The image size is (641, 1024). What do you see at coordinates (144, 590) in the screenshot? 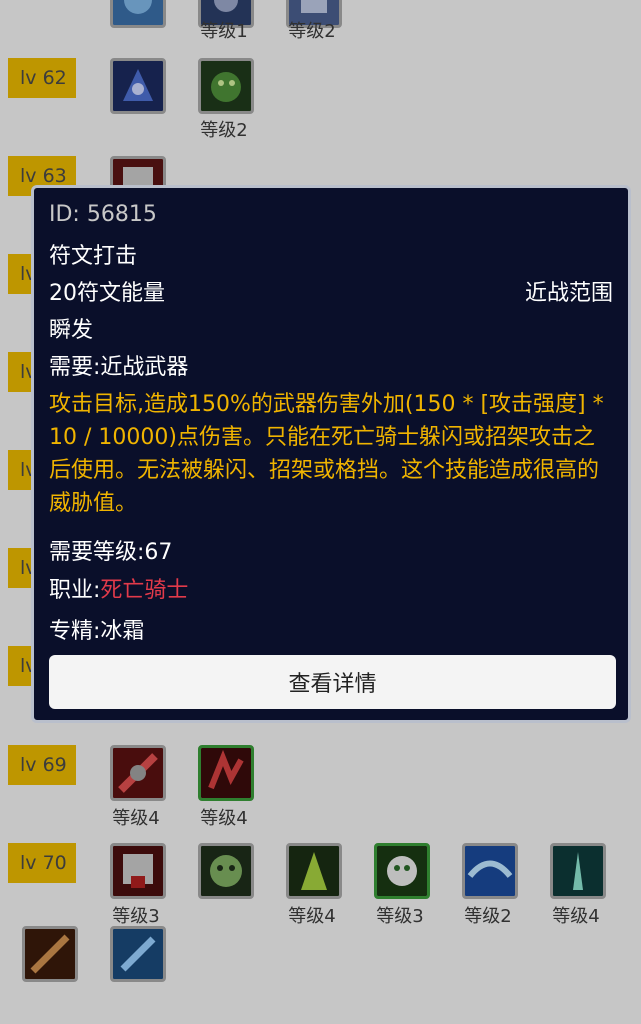
I see `class-value: 死亡骑士` at bounding box center [144, 590].